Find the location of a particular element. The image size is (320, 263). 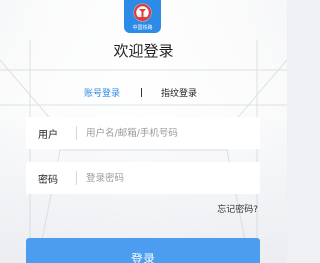

tab-separator is located at coordinates (141, 92).